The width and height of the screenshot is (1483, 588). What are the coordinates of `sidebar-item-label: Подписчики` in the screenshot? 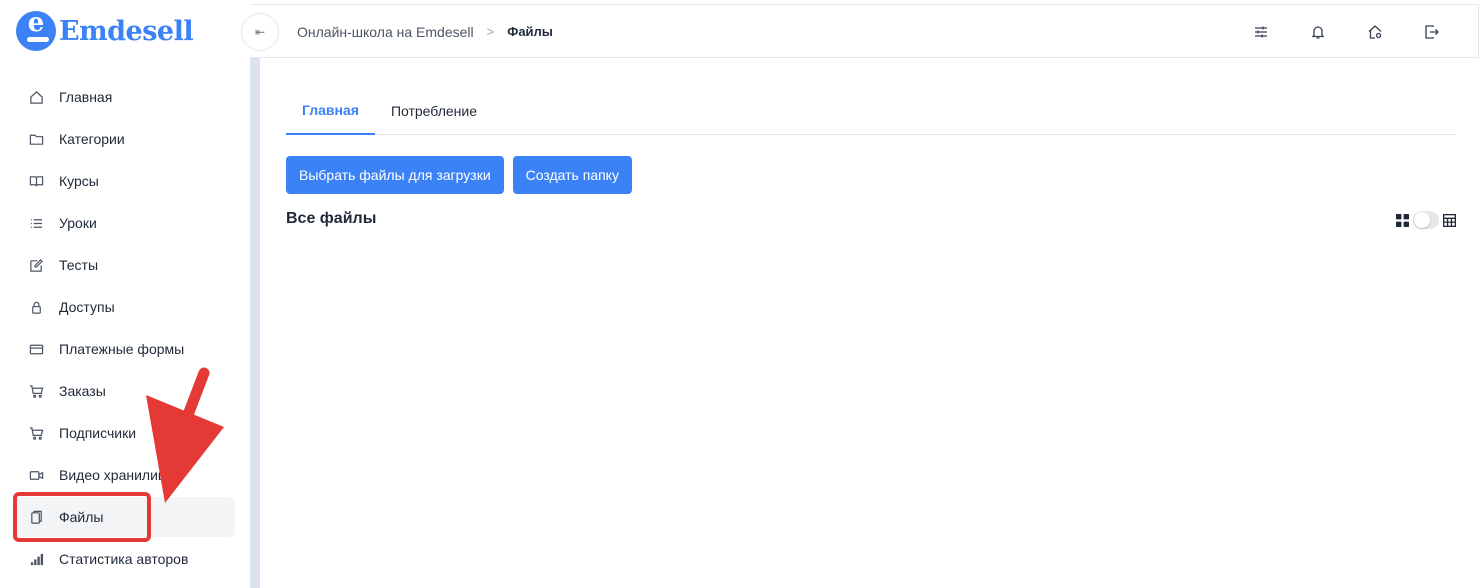 It's located at (98, 433).